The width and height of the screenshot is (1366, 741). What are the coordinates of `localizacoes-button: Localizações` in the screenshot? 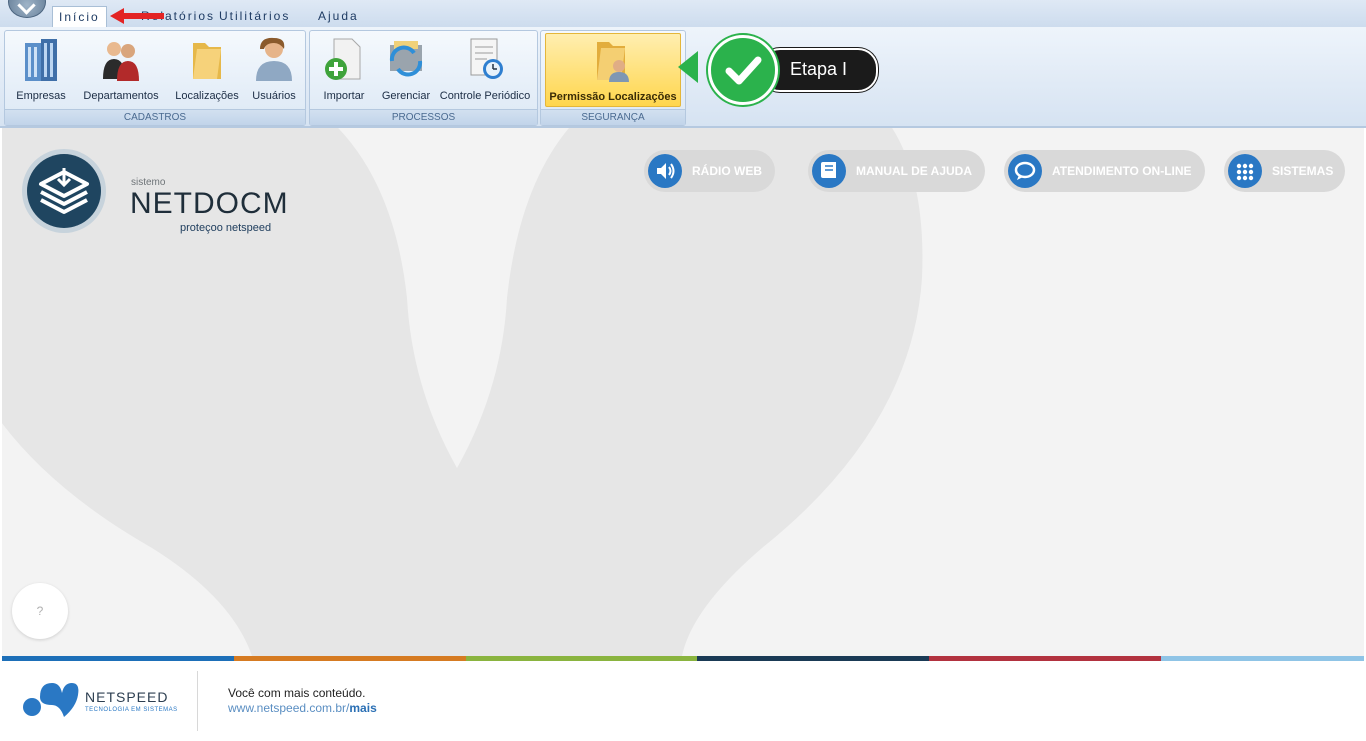 It's located at (207, 69).